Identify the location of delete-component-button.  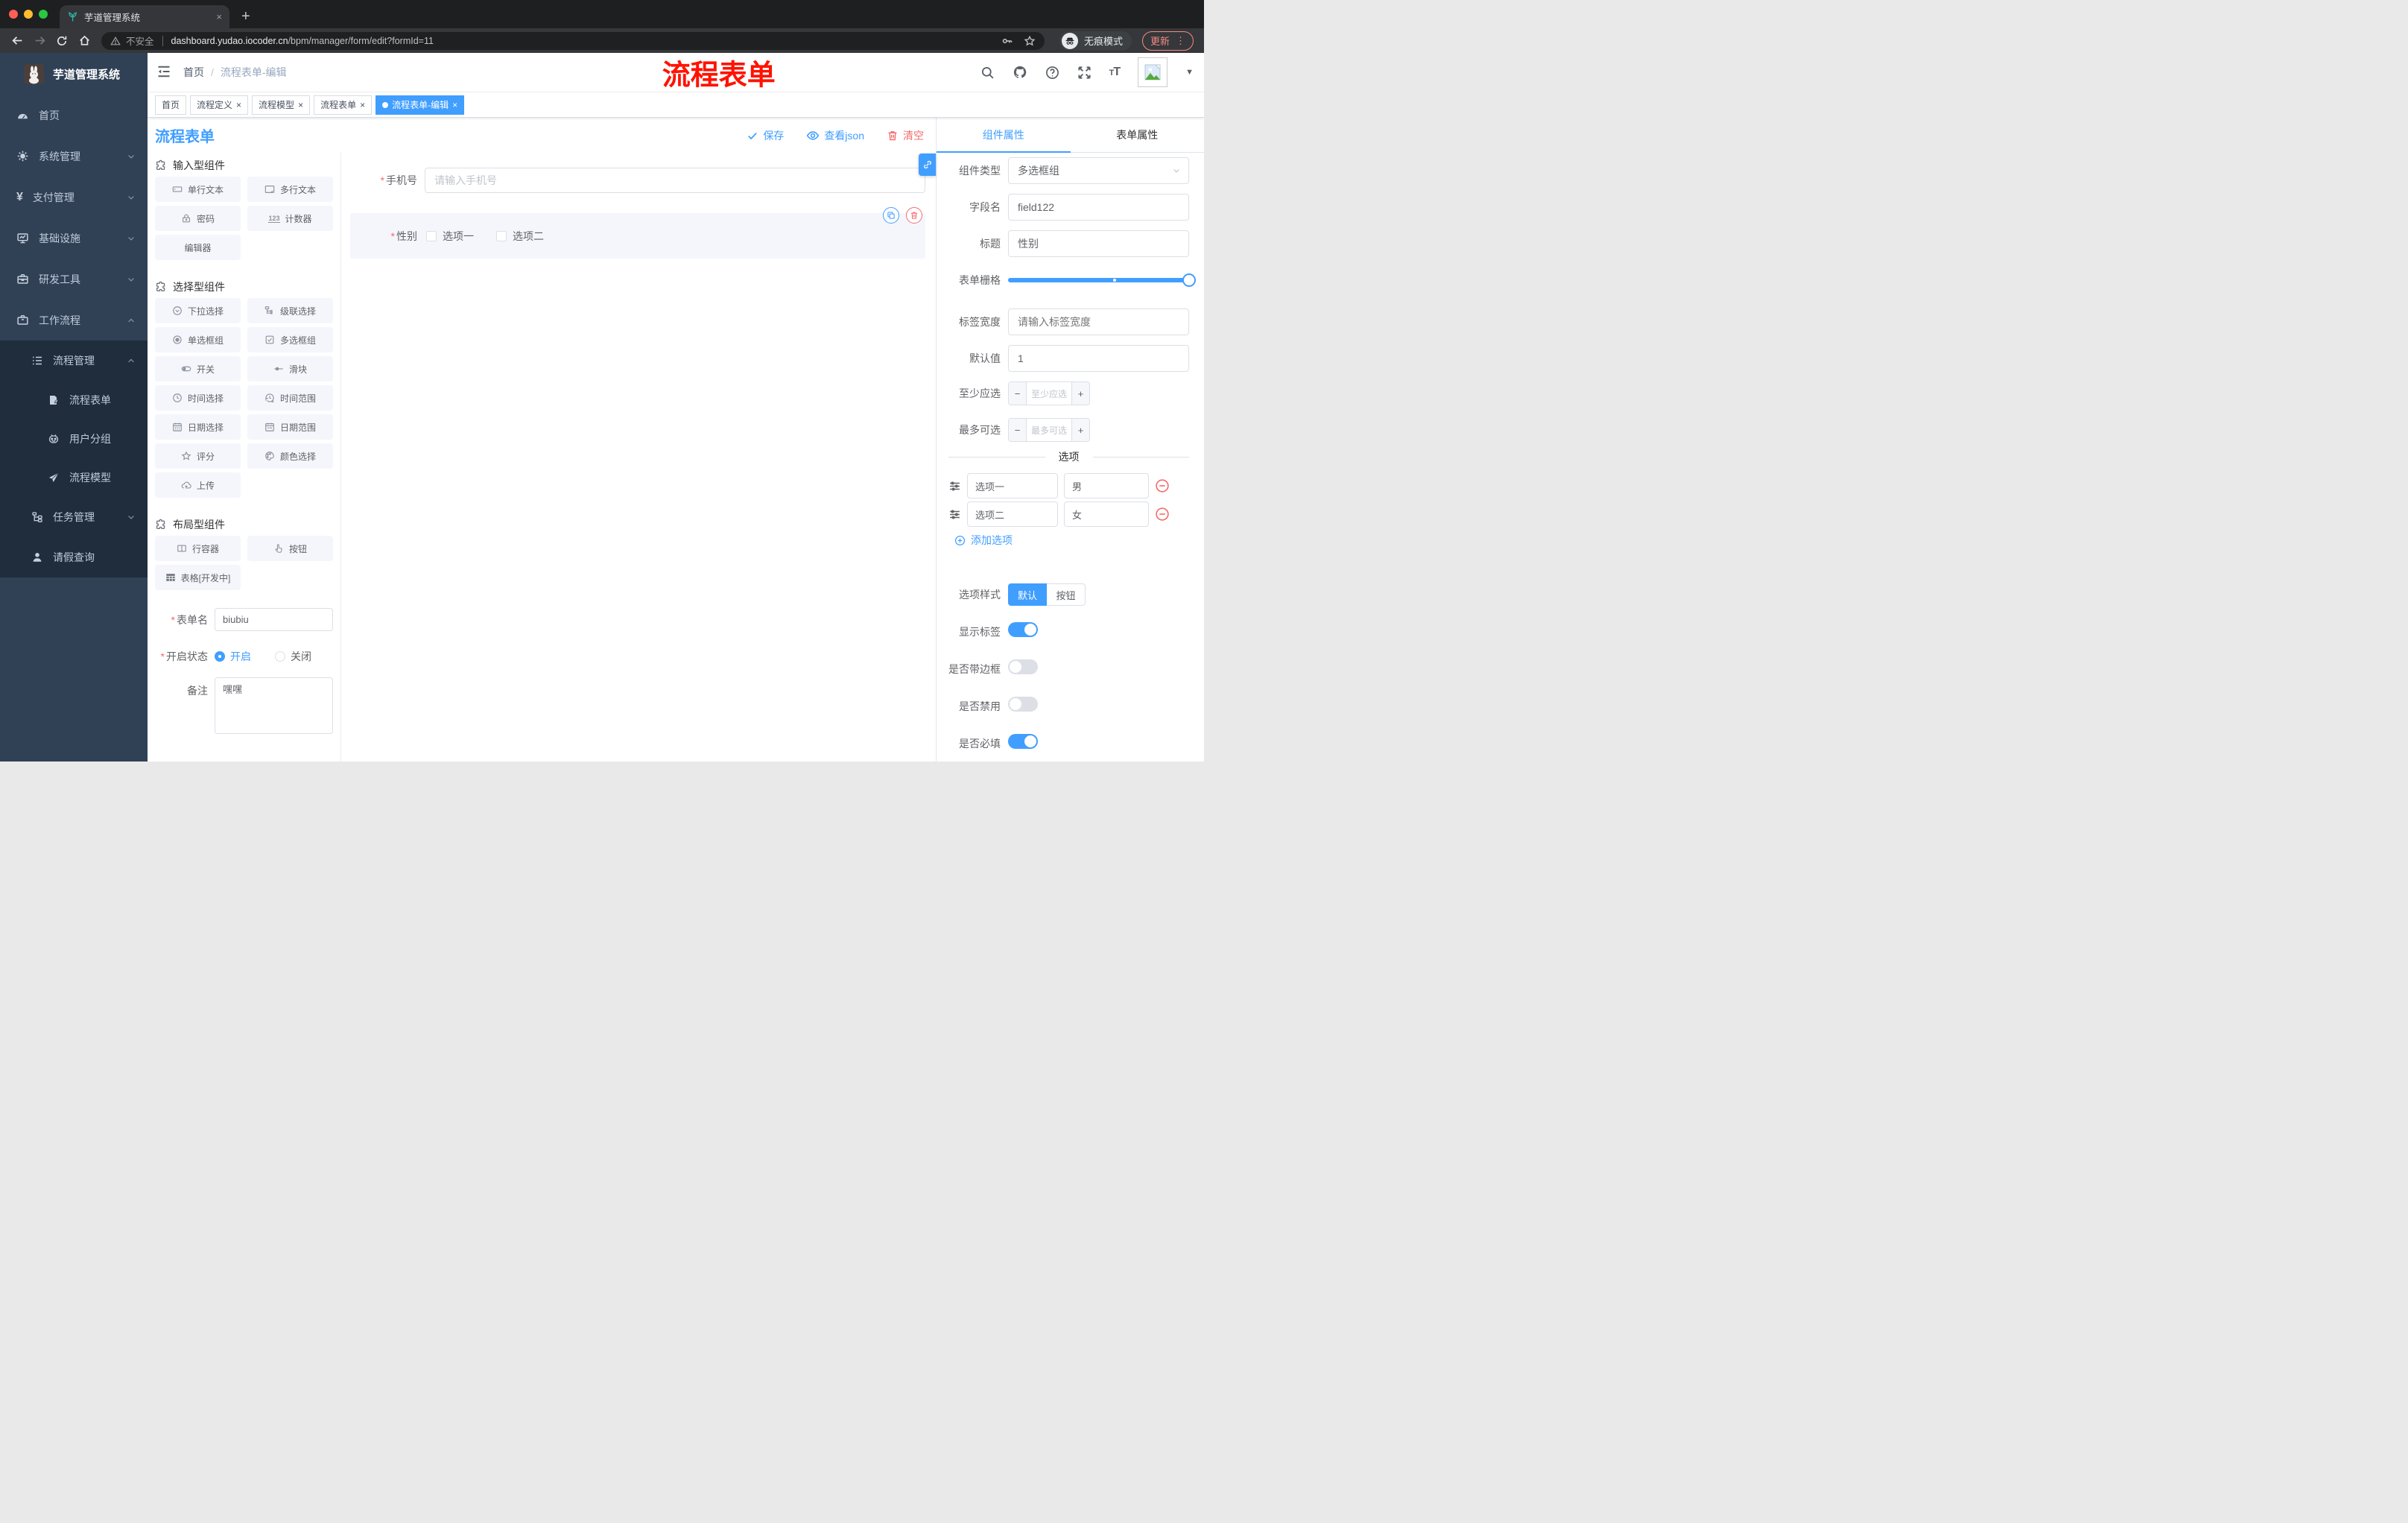
(914, 216).